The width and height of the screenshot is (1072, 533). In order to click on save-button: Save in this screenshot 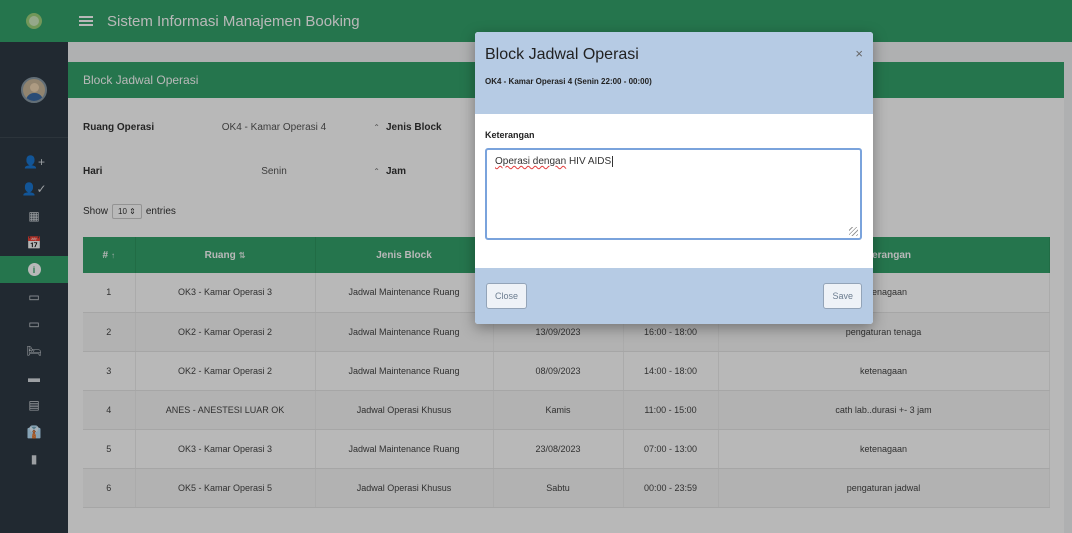, I will do `click(842, 296)`.